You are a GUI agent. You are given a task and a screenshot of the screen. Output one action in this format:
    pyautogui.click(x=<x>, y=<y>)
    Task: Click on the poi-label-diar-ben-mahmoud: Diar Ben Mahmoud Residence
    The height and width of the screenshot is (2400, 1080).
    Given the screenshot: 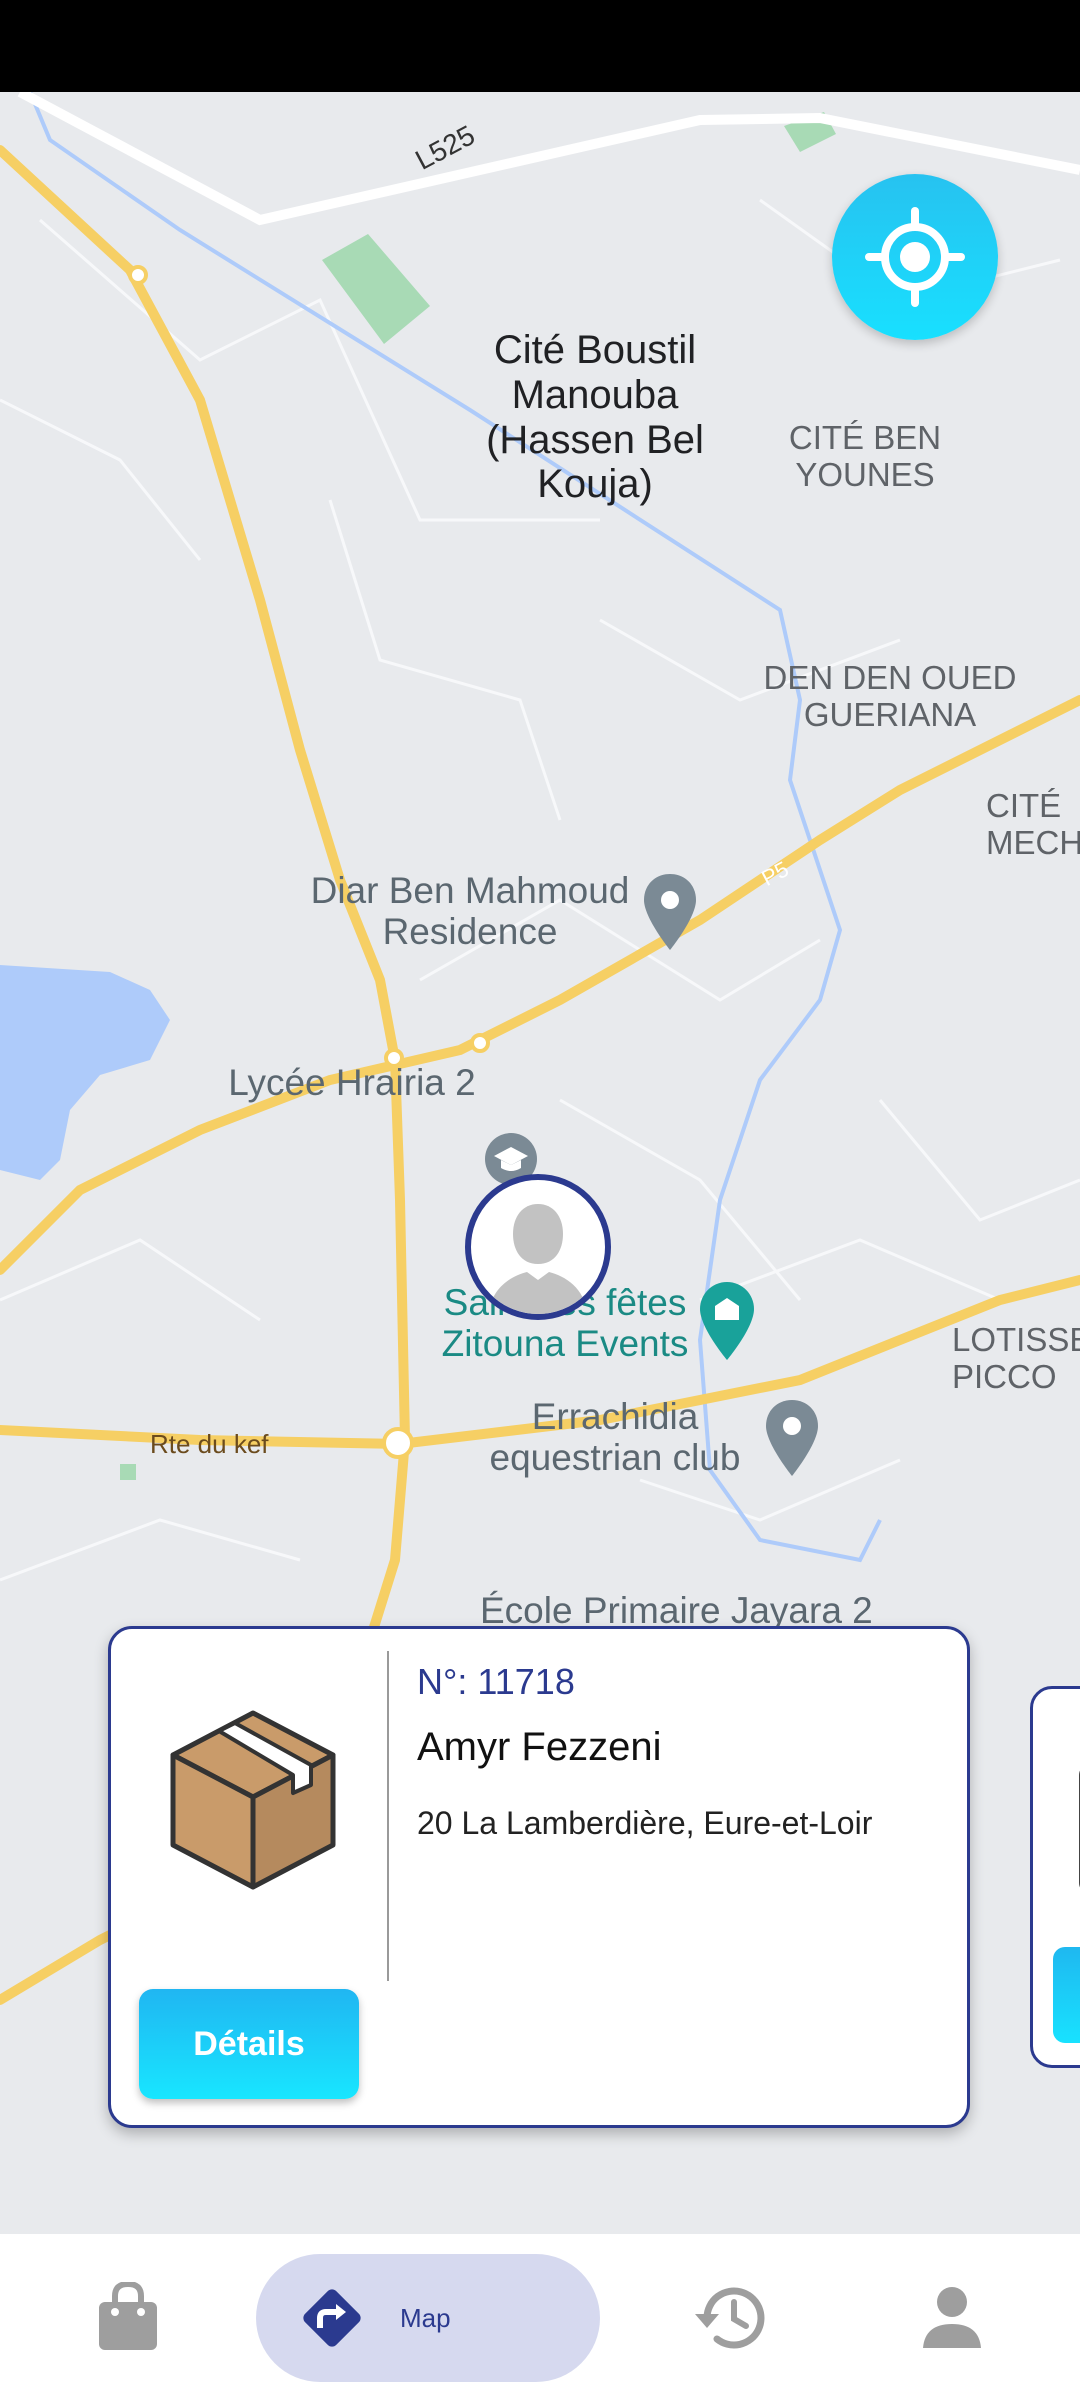 What is the action you would take?
    pyautogui.click(x=470, y=911)
    